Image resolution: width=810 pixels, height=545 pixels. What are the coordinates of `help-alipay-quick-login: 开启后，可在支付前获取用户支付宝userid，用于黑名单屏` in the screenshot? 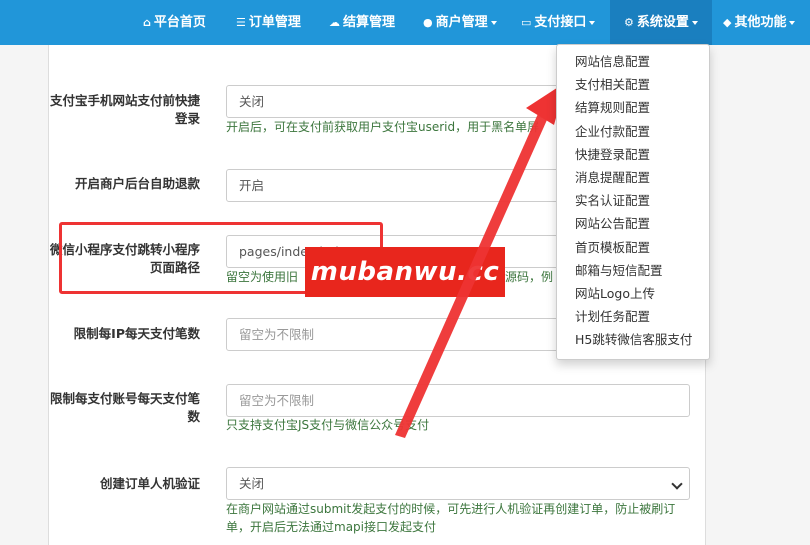 It's located at (383, 127).